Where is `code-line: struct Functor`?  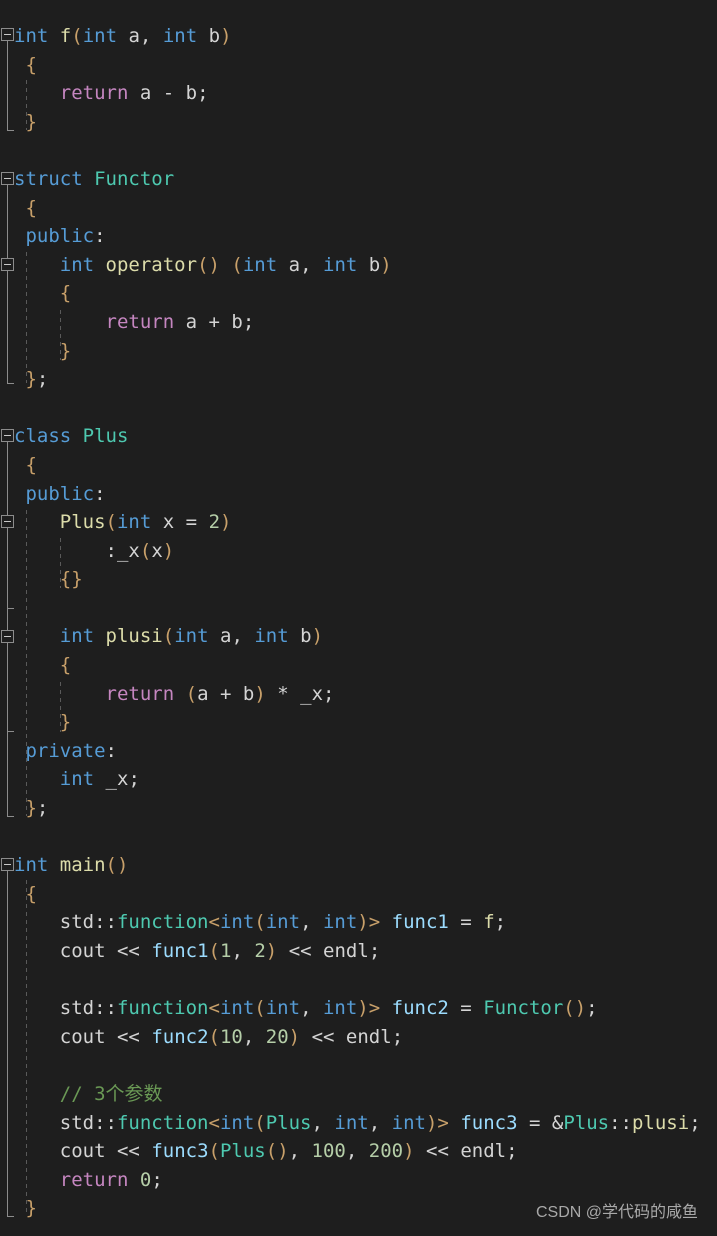
code-line: struct Functor is located at coordinates (358, 179).